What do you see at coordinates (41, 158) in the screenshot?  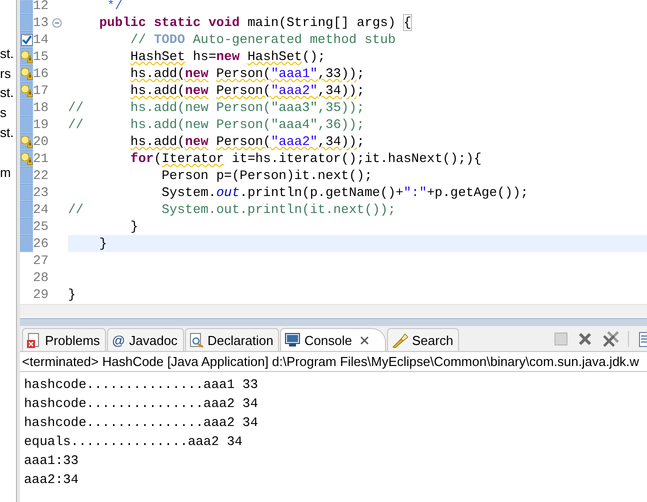 I see `line-number: 21` at bounding box center [41, 158].